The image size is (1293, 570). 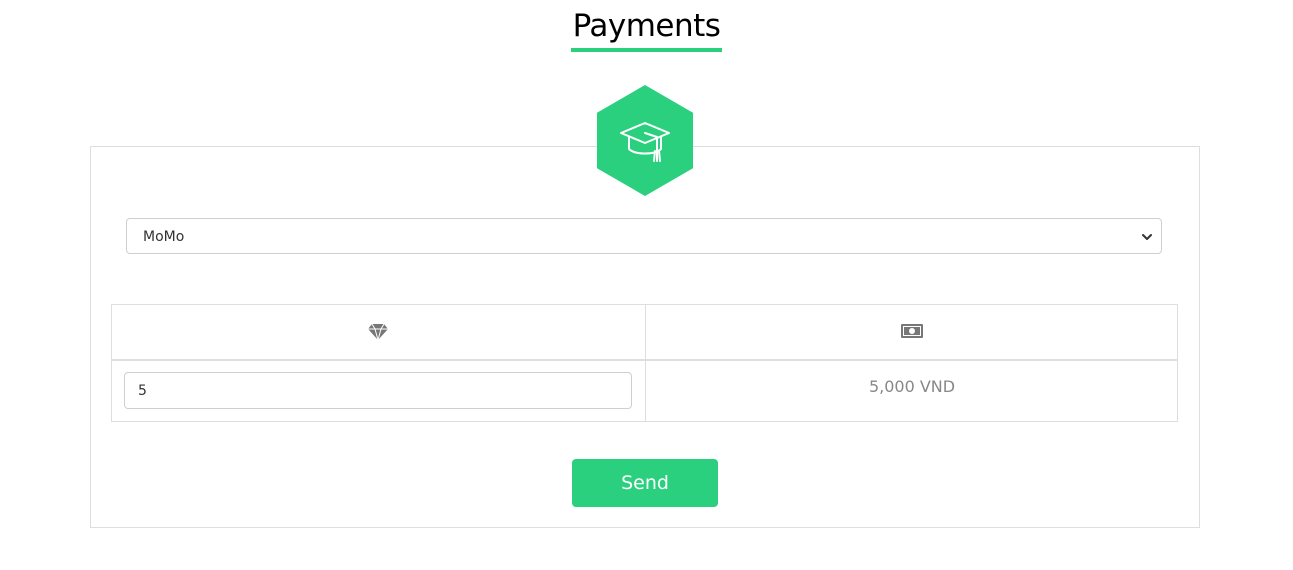 What do you see at coordinates (378, 332) in the screenshot?
I see `diamond-icon` at bounding box center [378, 332].